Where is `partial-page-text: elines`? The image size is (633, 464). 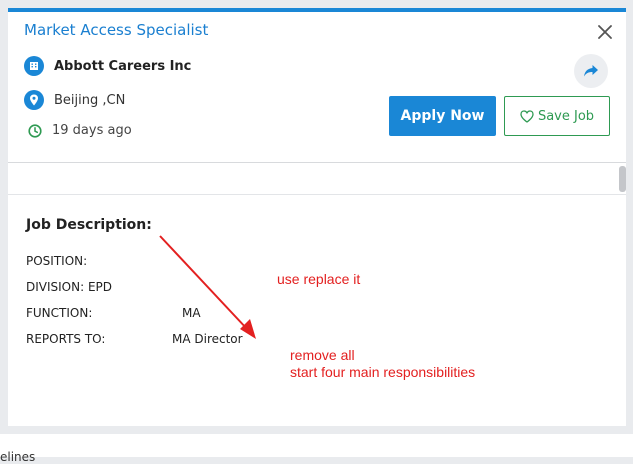
partial-page-text: elines is located at coordinates (18, 457).